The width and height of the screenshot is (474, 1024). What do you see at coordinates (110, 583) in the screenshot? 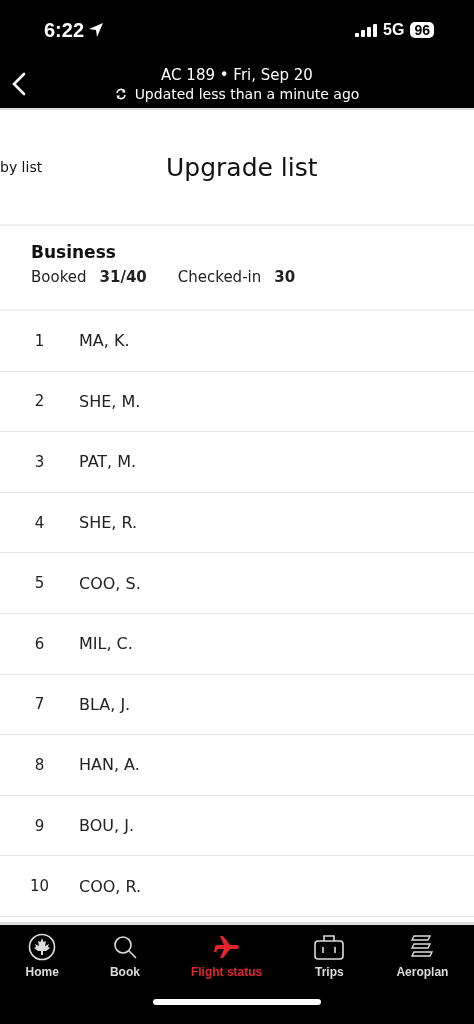
I see `passenger-name: COO, S.` at bounding box center [110, 583].